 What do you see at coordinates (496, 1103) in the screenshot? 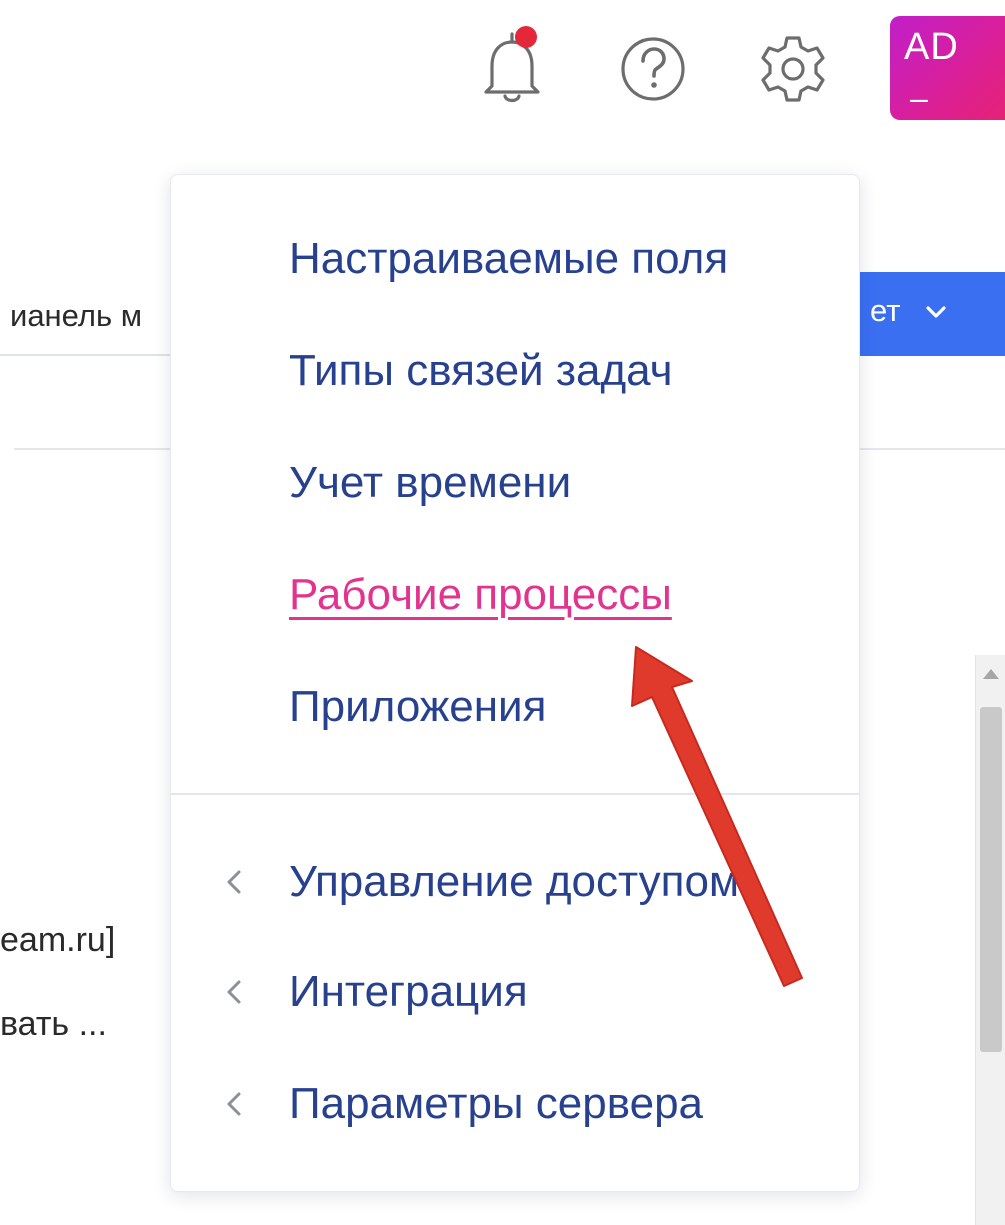
I see `submenu-label: Параметры сервера` at bounding box center [496, 1103].